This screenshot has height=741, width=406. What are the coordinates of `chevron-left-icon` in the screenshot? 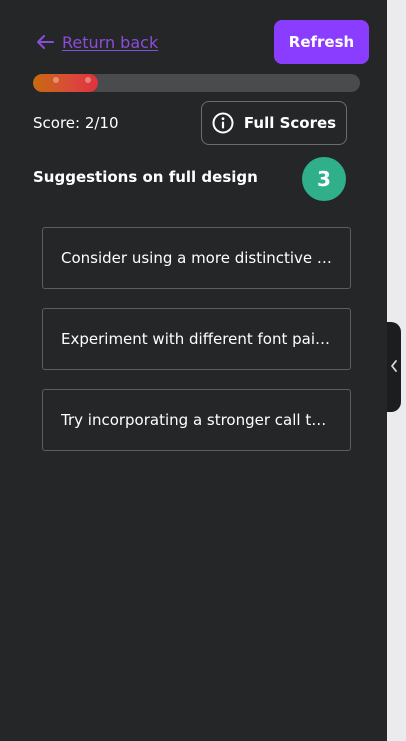 It's located at (394, 367).